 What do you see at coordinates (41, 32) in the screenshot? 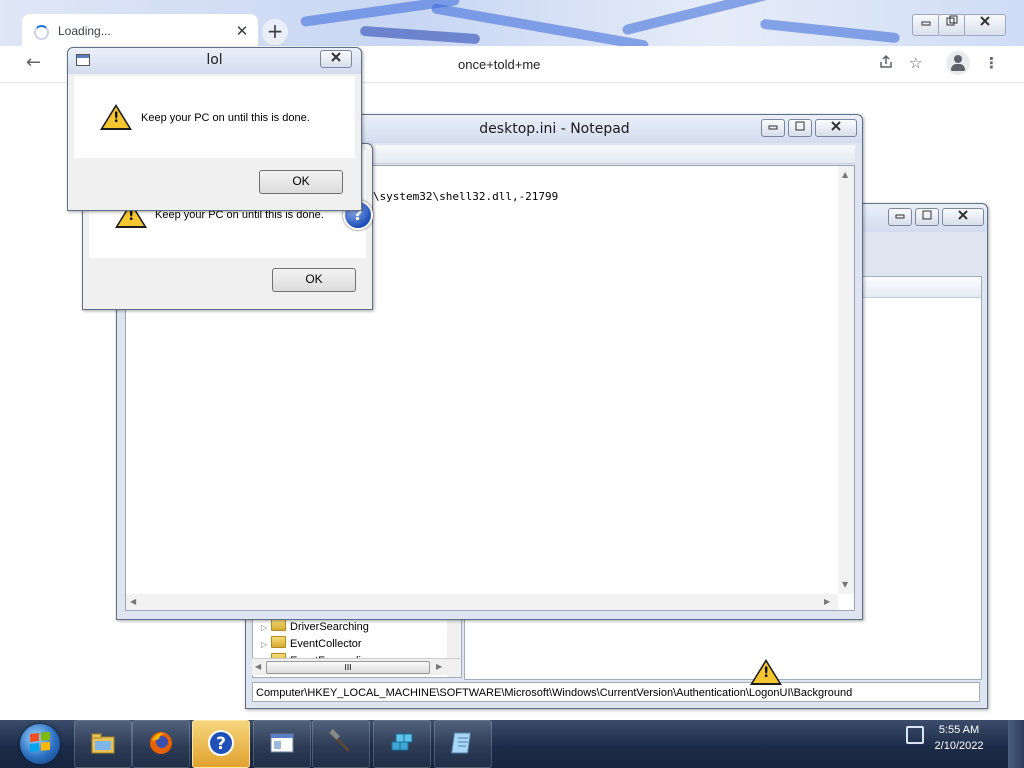
I see `loading-spinner-icon` at bounding box center [41, 32].